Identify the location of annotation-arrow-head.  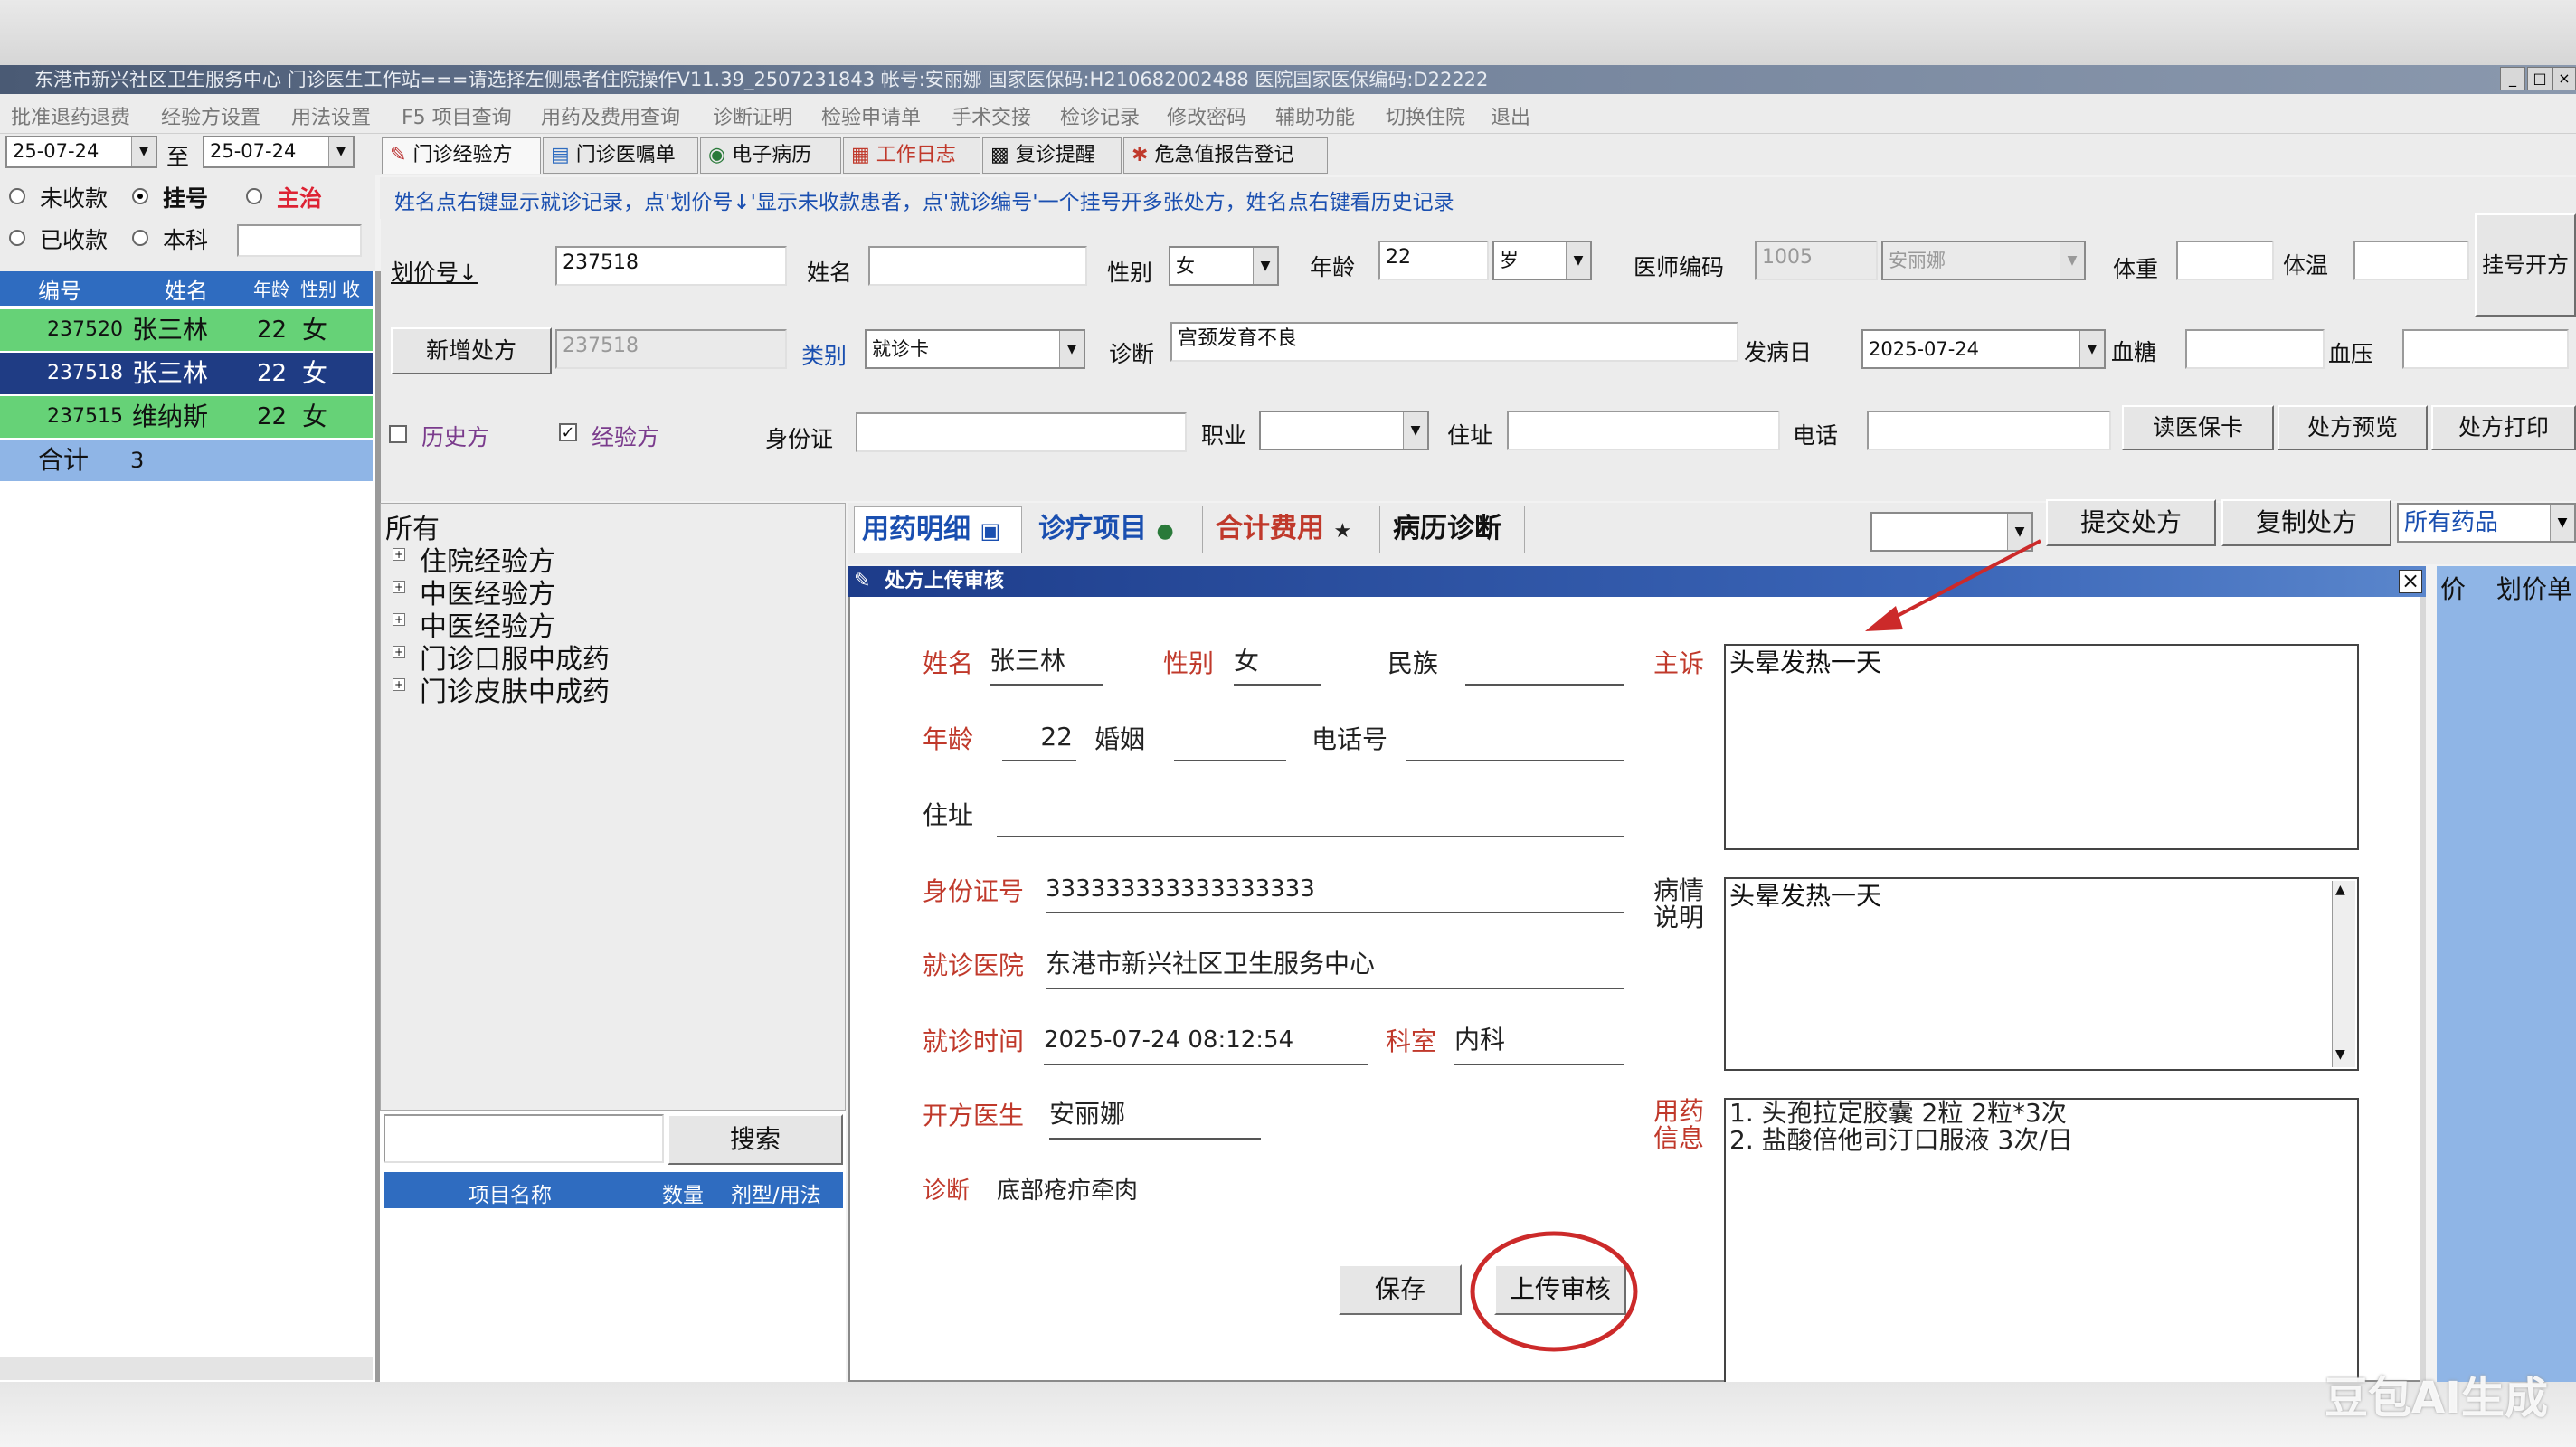
(1884, 618).